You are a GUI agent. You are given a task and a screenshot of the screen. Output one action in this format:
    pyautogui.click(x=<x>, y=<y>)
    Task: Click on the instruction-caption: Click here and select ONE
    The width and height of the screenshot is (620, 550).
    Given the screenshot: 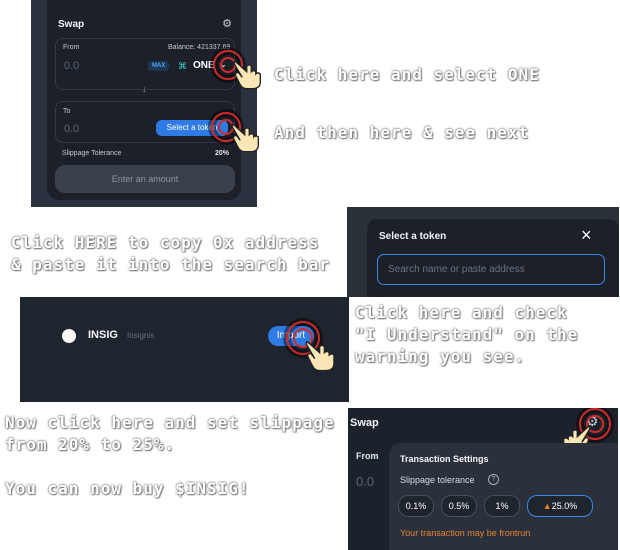 What is the action you would take?
    pyautogui.click(x=407, y=74)
    